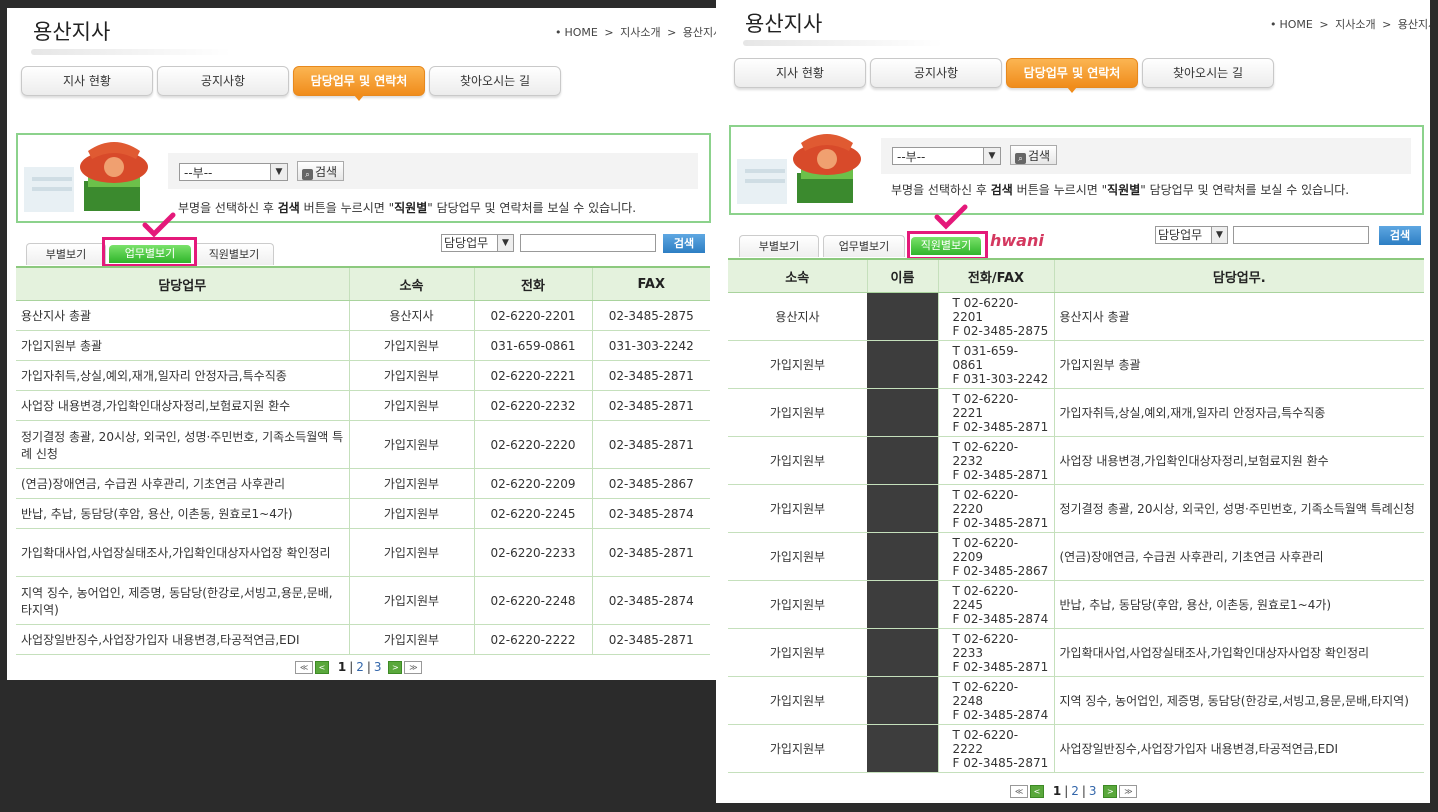 This screenshot has height=812, width=1438. I want to click on phone-number: T 02-6220-2248, so click(985, 693).